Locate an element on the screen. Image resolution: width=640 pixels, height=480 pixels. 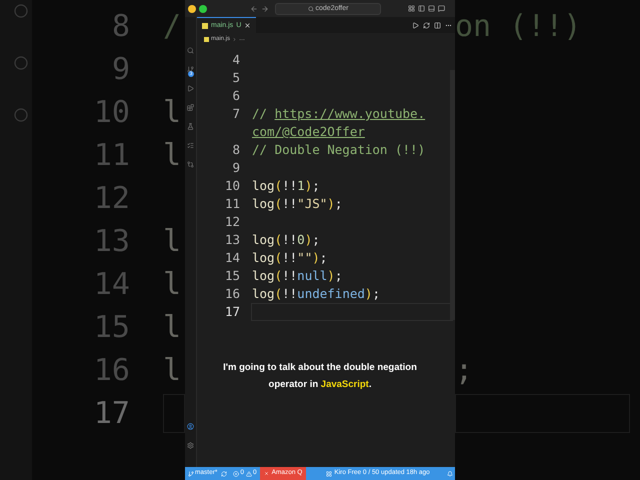
sync-icon is located at coordinates (426, 25).